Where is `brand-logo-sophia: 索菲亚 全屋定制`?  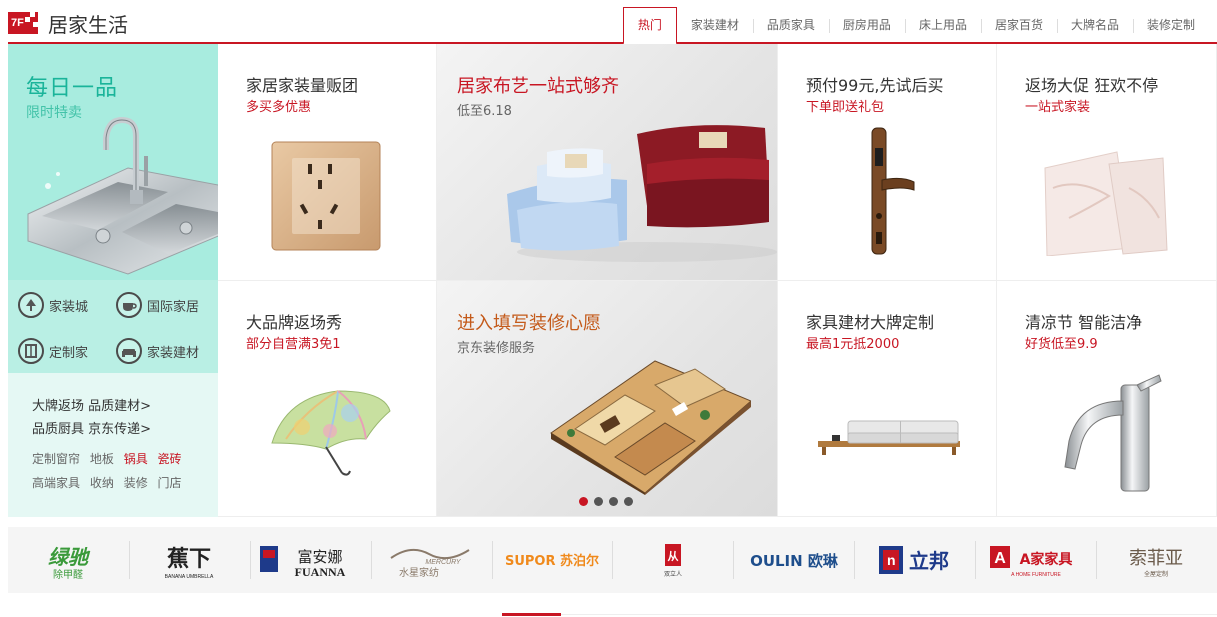 brand-logo-sophia: 索菲亚 全屋定制 is located at coordinates (1156, 563).